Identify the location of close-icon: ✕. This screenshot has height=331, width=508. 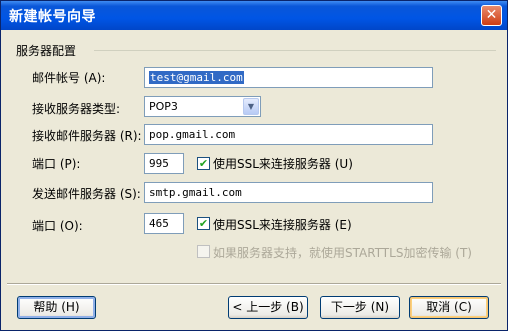
(491, 15).